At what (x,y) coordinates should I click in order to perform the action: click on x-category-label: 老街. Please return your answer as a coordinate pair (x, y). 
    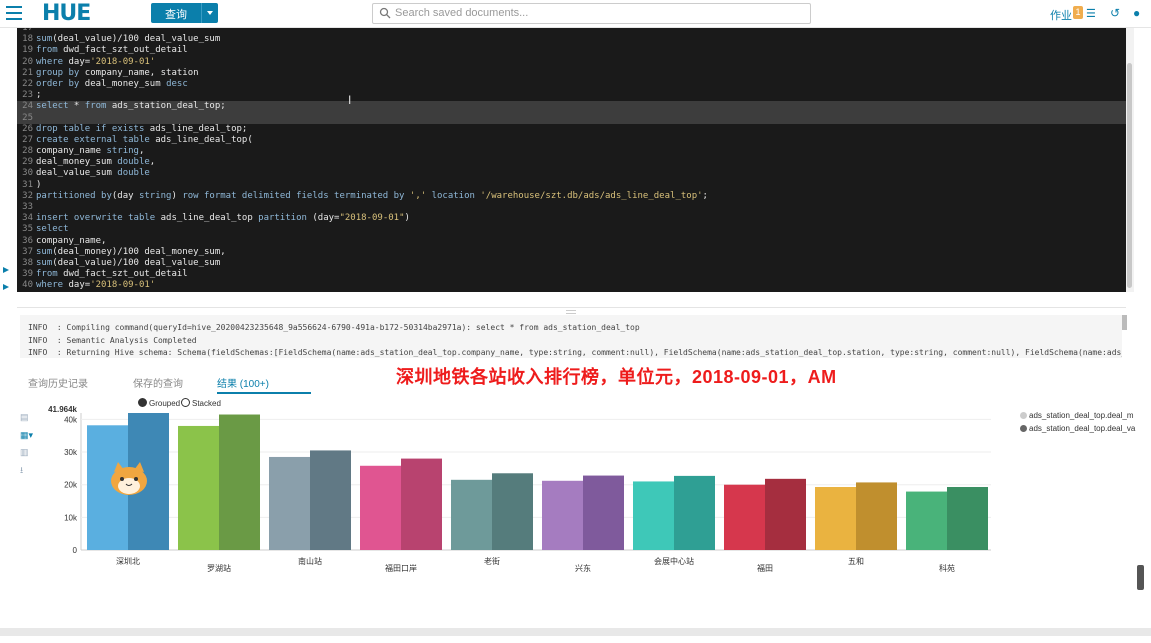
    Looking at the image, I should click on (492, 561).